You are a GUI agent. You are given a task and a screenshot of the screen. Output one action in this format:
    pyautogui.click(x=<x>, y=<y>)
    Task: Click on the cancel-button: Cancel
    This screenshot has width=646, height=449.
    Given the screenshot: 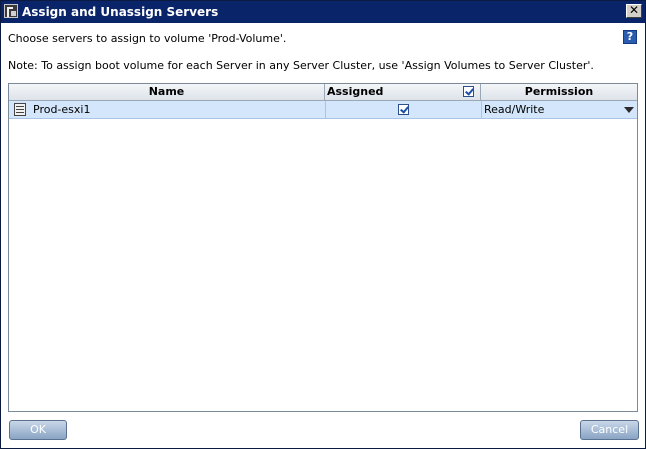 What is the action you would take?
    pyautogui.click(x=609, y=430)
    